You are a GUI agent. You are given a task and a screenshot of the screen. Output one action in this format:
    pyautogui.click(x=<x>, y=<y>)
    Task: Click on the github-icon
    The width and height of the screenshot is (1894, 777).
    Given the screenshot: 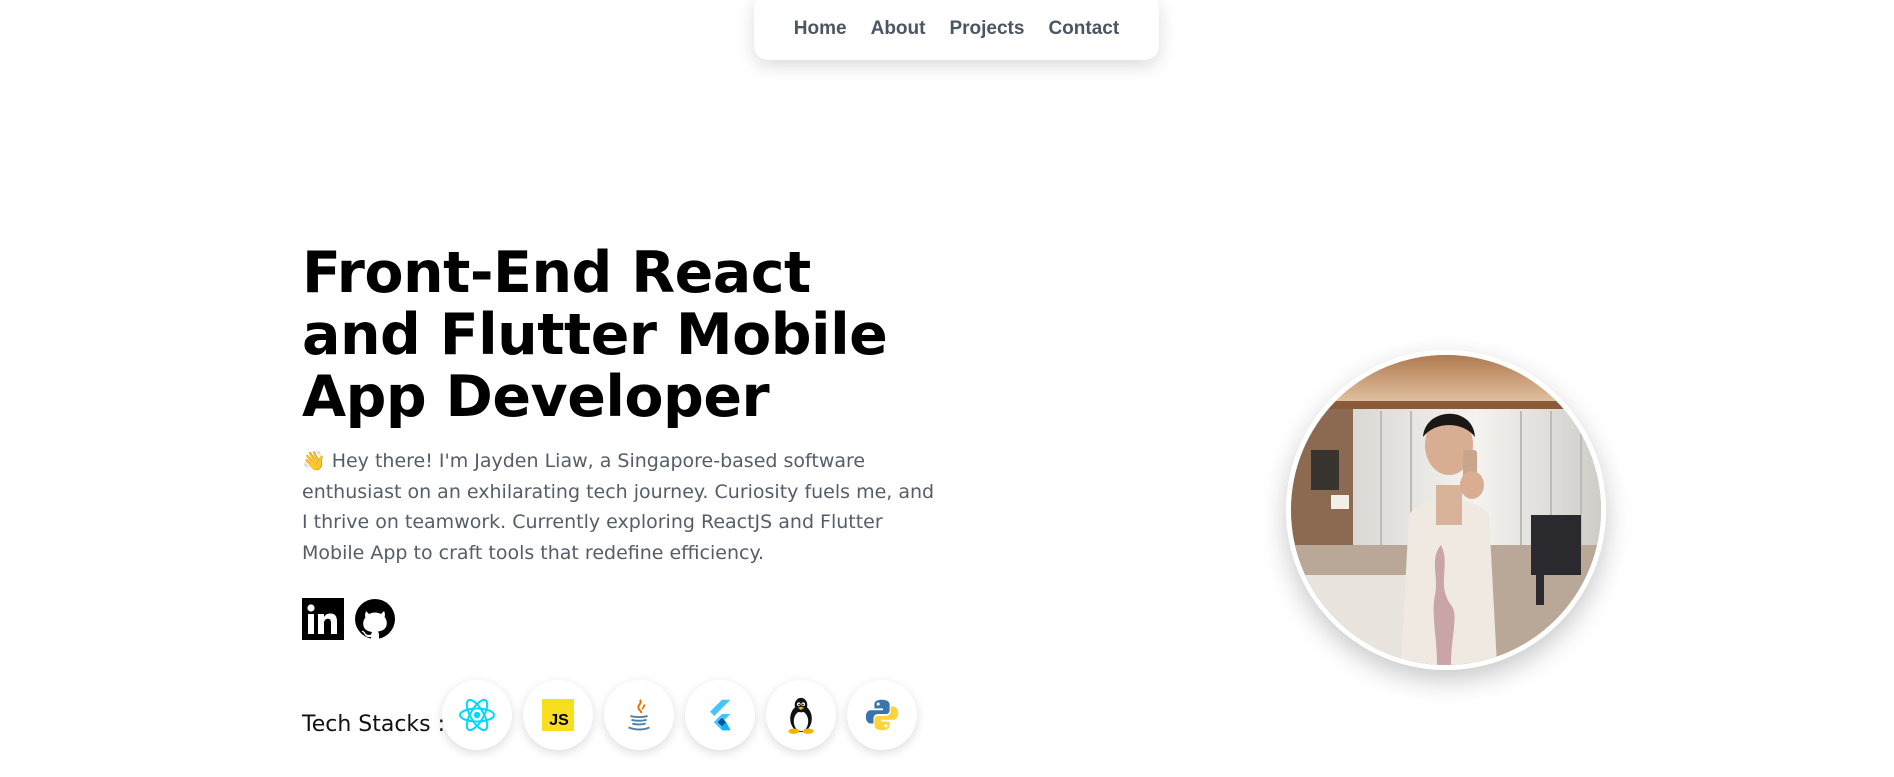 What is the action you would take?
    pyautogui.click(x=375, y=619)
    